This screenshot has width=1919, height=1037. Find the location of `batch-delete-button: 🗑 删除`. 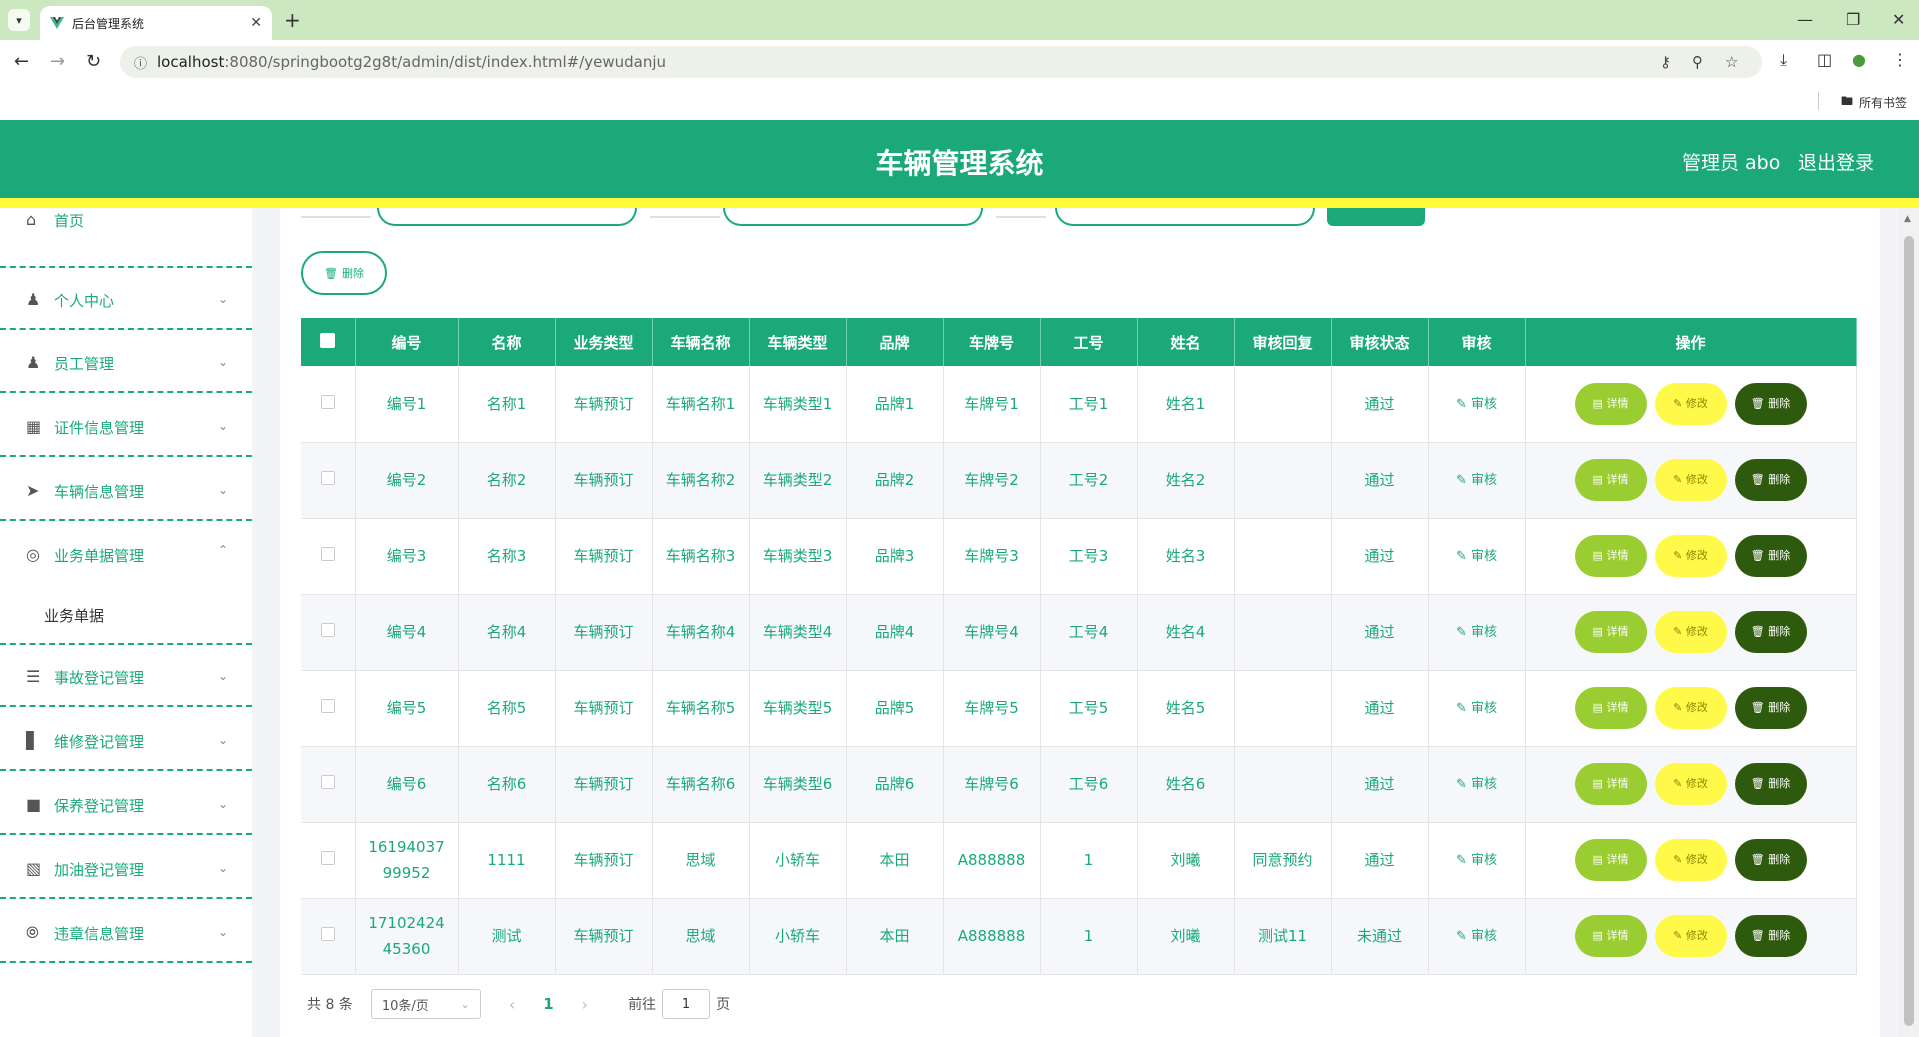

batch-delete-button: 🗑 删除 is located at coordinates (344, 273).